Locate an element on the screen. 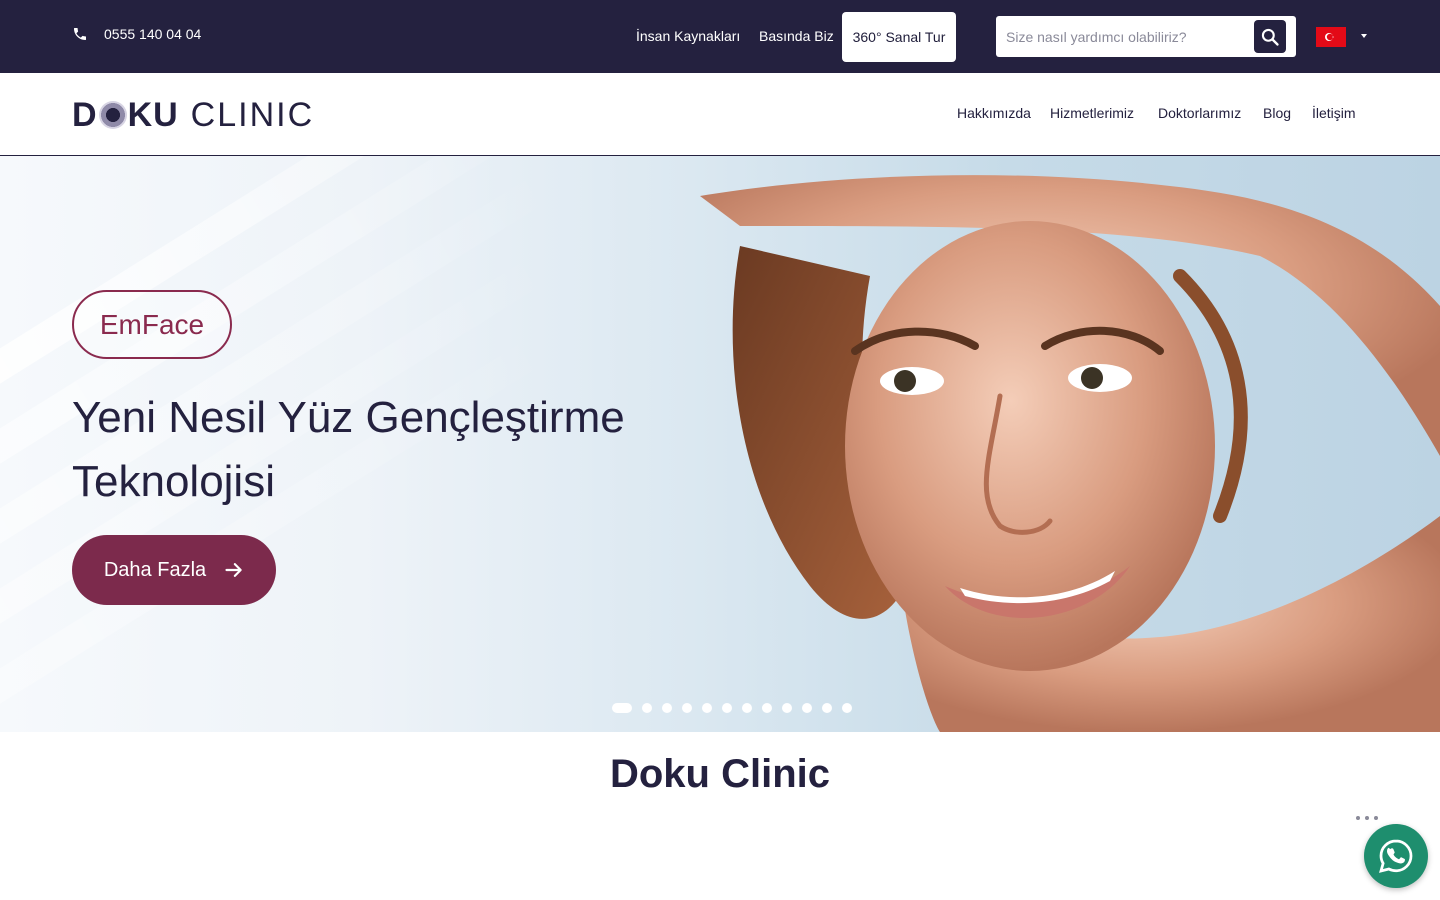 The width and height of the screenshot is (1440, 900). nav-services: Hizmetlerimiz is located at coordinates (1092, 113).